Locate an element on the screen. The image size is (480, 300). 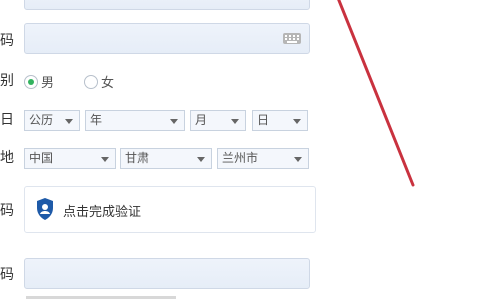
annotation-line is located at coordinates (376, 93).